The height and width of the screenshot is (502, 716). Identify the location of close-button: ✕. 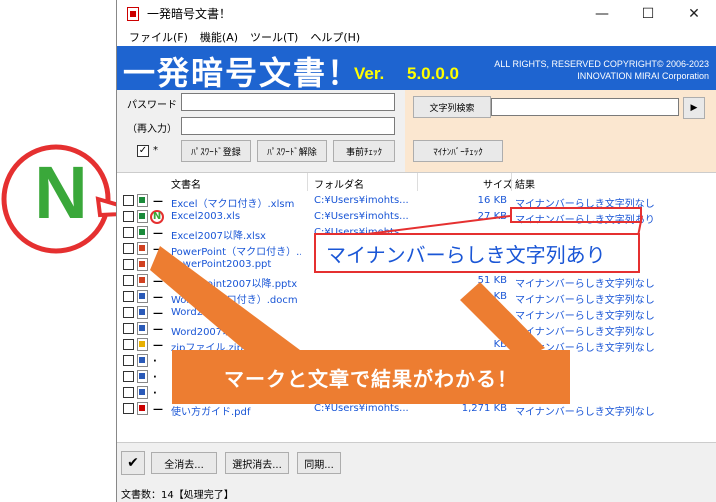
(693, 13).